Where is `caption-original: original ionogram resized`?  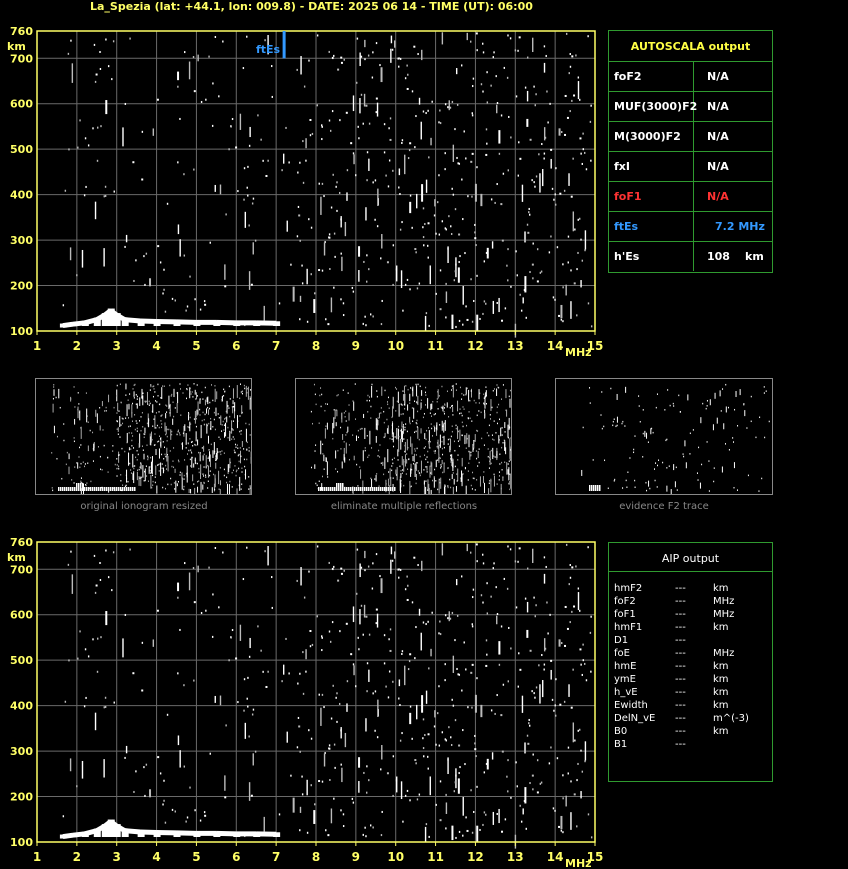
caption-original: original ionogram resized is located at coordinates (144, 506).